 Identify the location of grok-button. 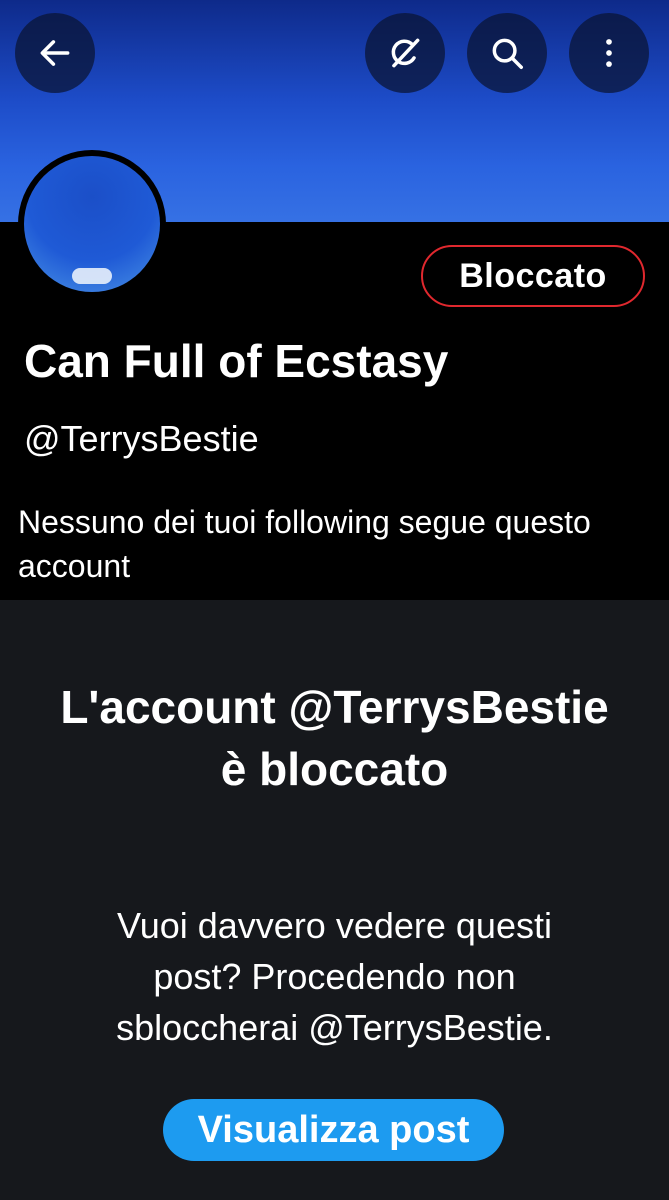
(405, 53).